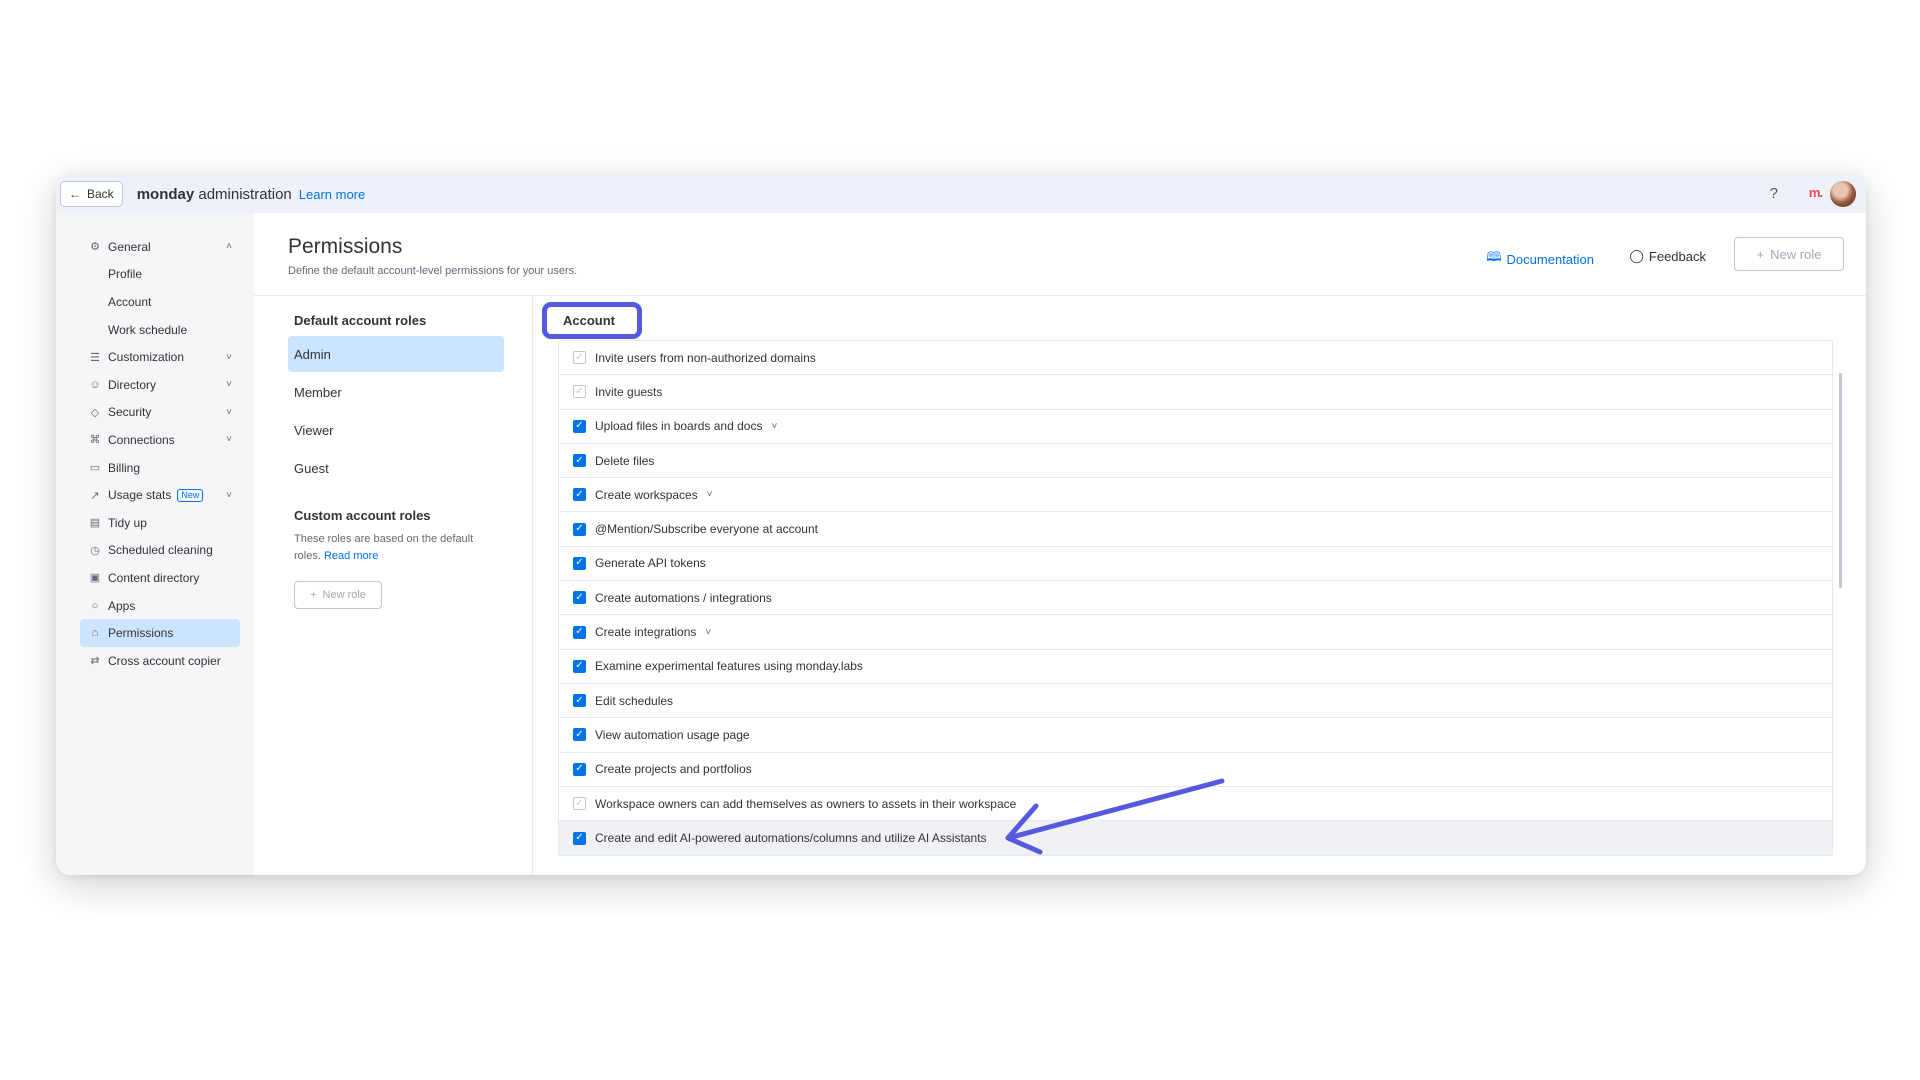 Image resolution: width=1920 pixels, height=1080 pixels. What do you see at coordinates (148, 329) in the screenshot?
I see `sidebar-item-label: Work schedule` at bounding box center [148, 329].